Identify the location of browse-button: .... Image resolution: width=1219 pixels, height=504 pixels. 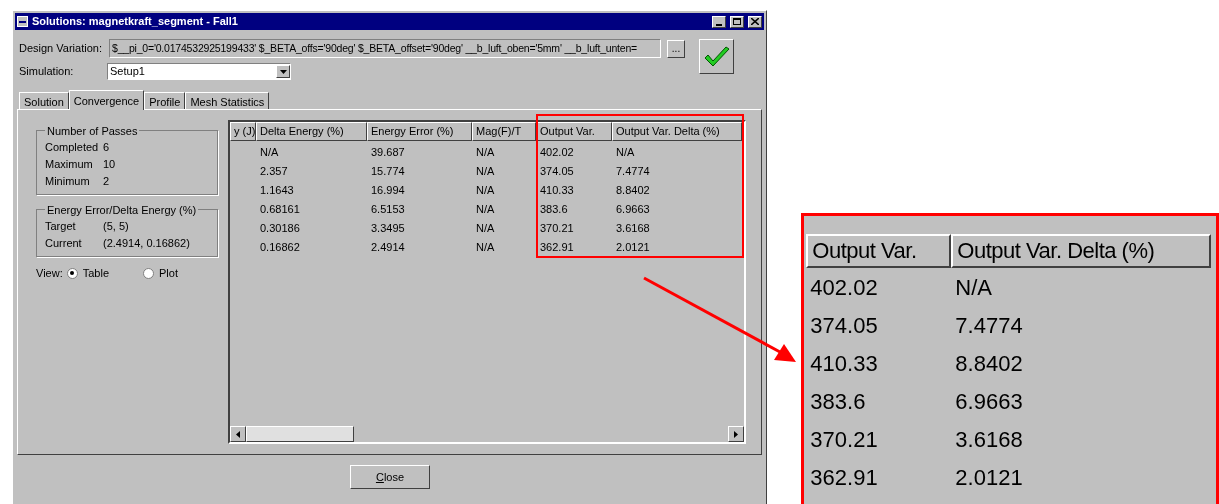
(676, 48).